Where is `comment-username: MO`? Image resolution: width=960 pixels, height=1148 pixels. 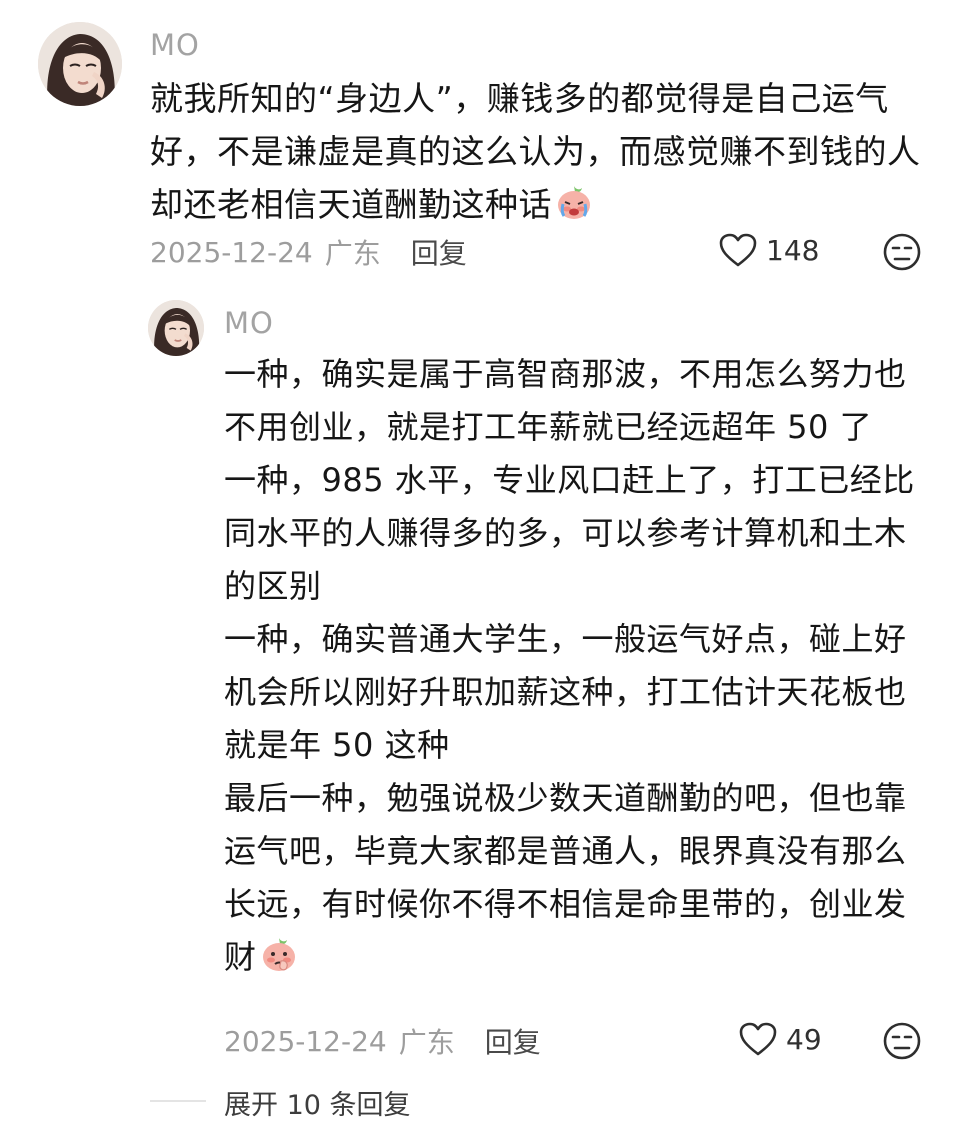 comment-username: MO is located at coordinates (175, 45).